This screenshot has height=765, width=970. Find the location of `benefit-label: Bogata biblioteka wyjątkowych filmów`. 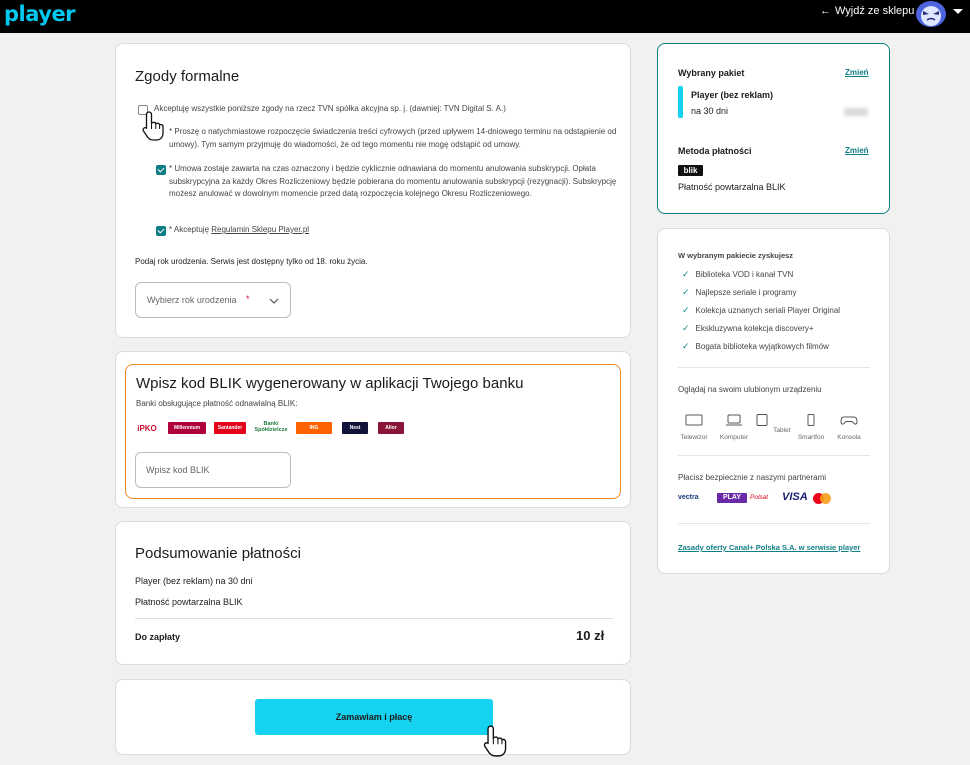

benefit-label: Bogata biblioteka wyjątkowych filmów is located at coordinates (762, 346).